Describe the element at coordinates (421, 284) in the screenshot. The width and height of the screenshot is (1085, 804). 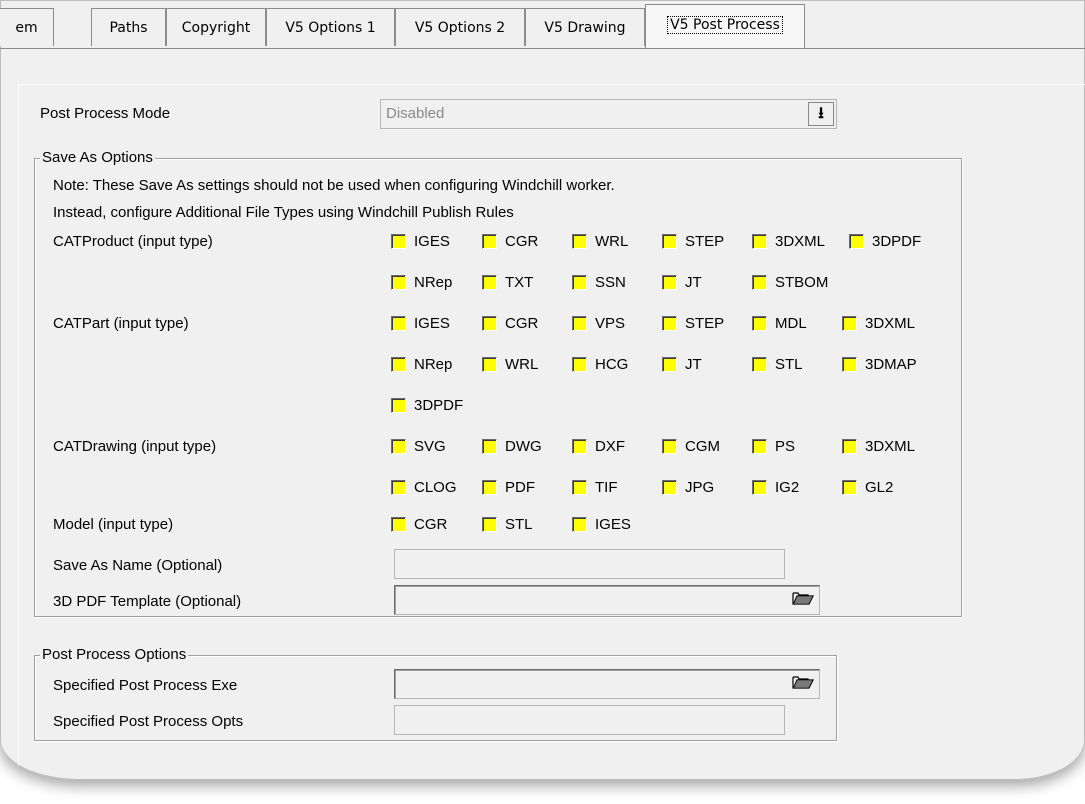
I see `catproduct-nrep-checkbox: NRep` at that location.